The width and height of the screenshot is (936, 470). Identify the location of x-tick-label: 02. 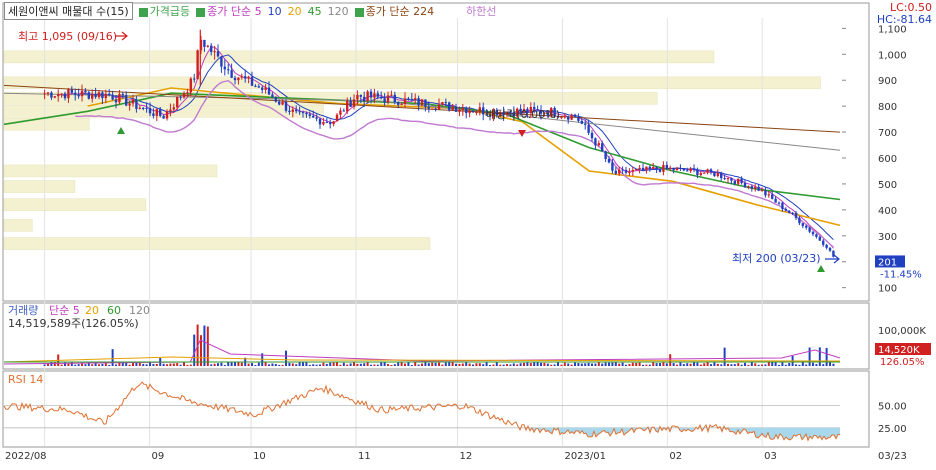
(675, 456).